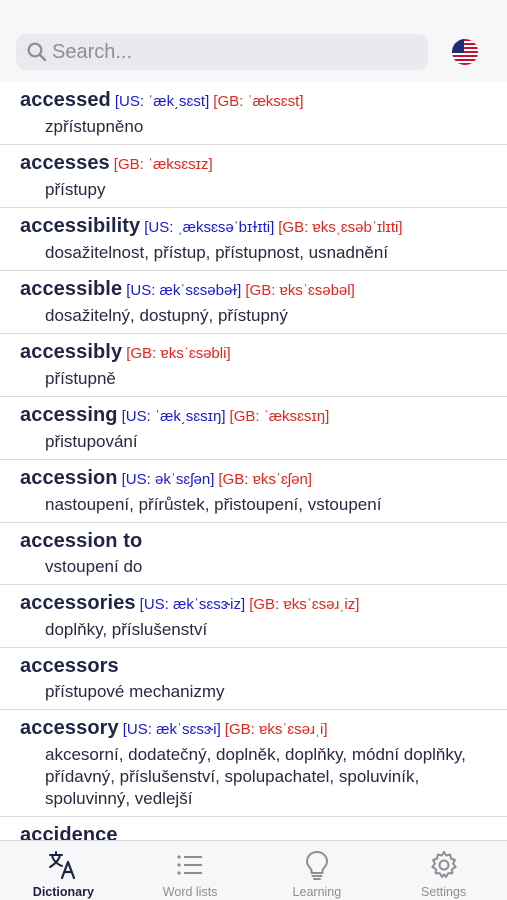 The width and height of the screenshot is (507, 900). I want to click on list-item: accidence, so click(253, 828).